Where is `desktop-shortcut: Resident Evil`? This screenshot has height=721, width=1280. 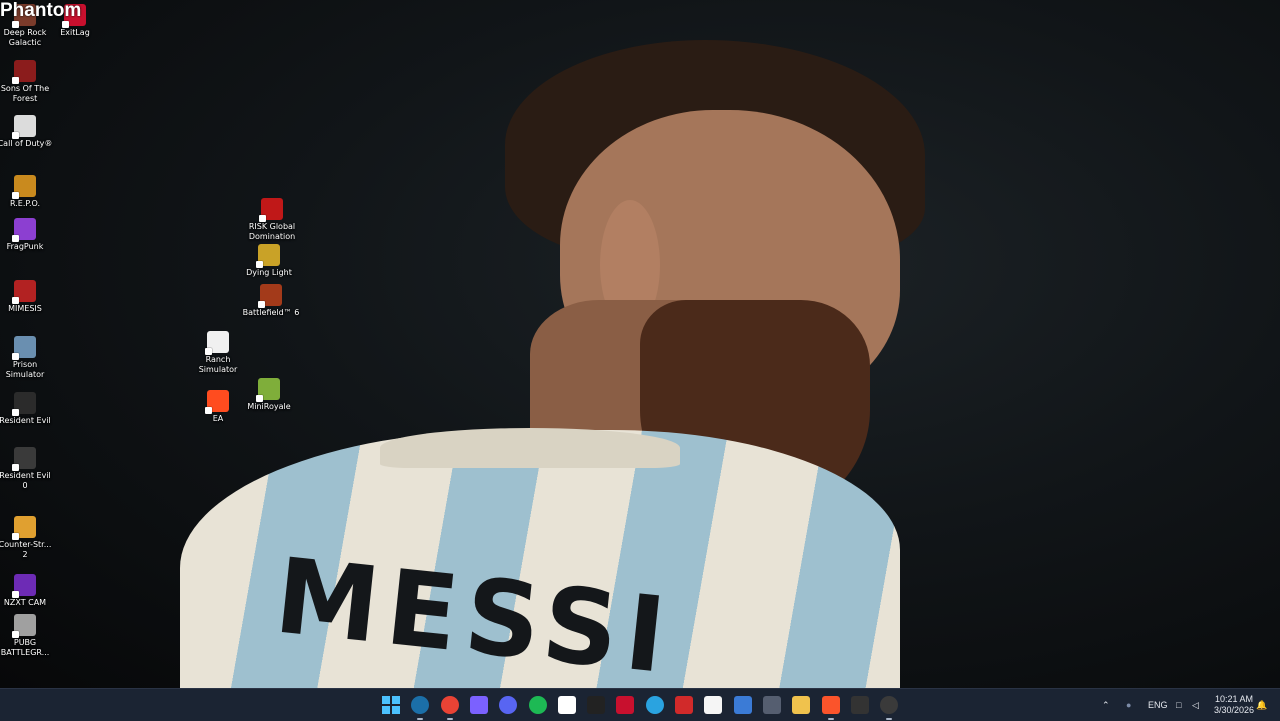 desktop-shortcut: Resident Evil is located at coordinates (27, 409).